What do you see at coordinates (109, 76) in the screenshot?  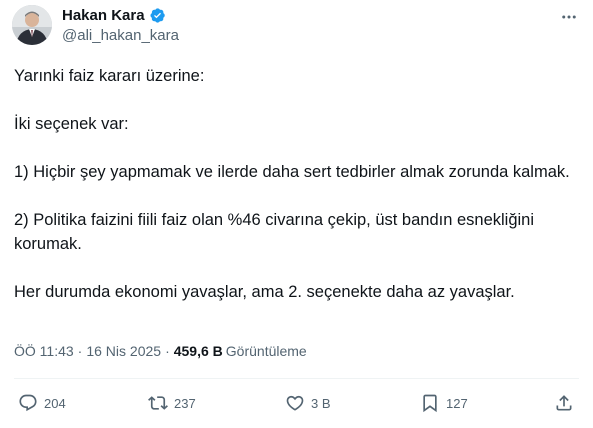 I see `tweet-line: Yarınki faiz kararı üzerine:` at bounding box center [109, 76].